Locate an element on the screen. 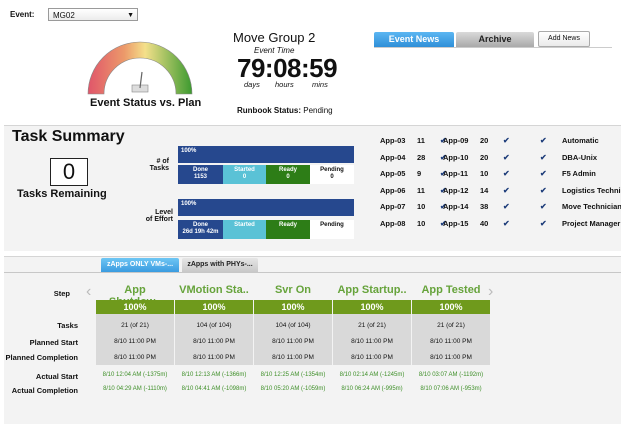  clock-unit-mins: mins is located at coordinates (320, 84).